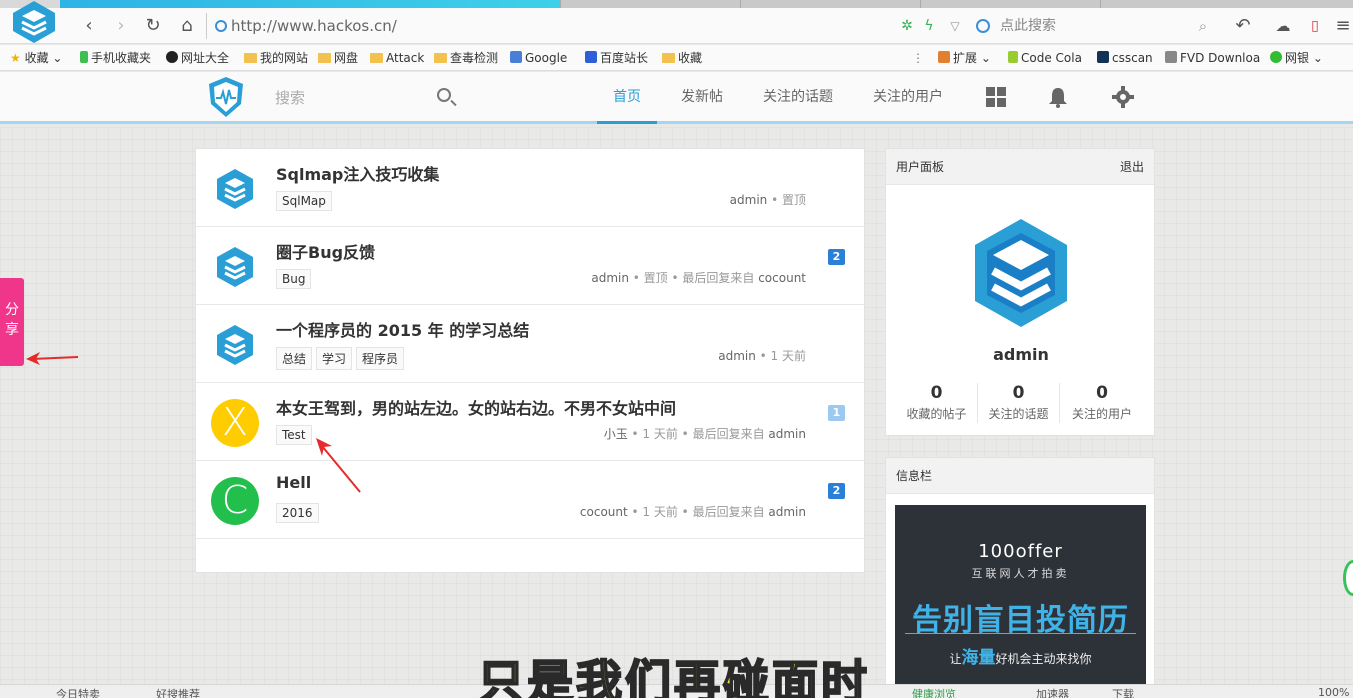 This screenshot has height=698, width=1353. I want to click on topic-author: cocount, so click(604, 512).